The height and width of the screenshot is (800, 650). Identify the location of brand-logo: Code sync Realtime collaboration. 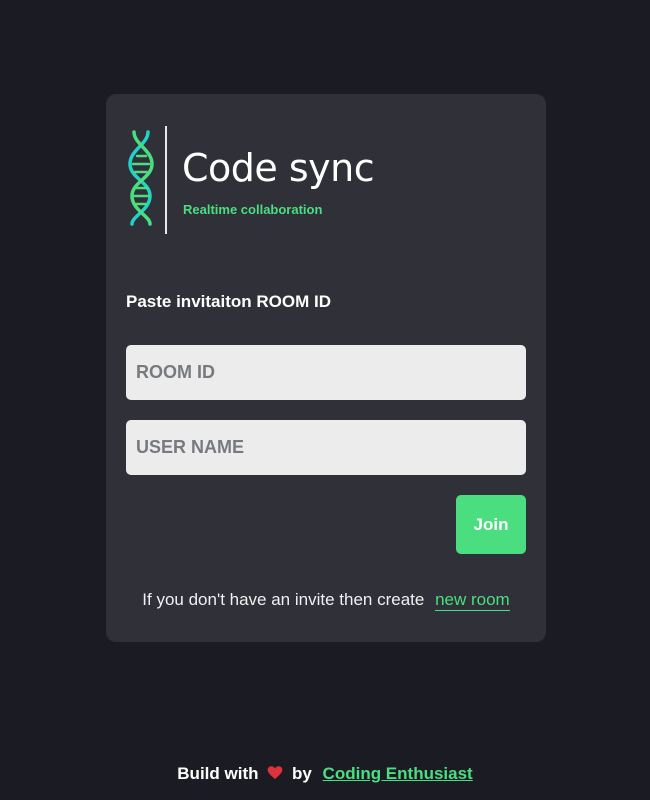
(250, 181).